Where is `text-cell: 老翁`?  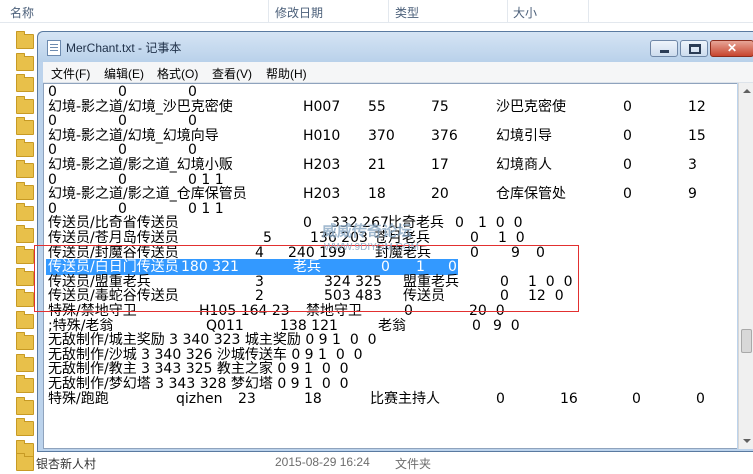 text-cell: 老翁 is located at coordinates (392, 325).